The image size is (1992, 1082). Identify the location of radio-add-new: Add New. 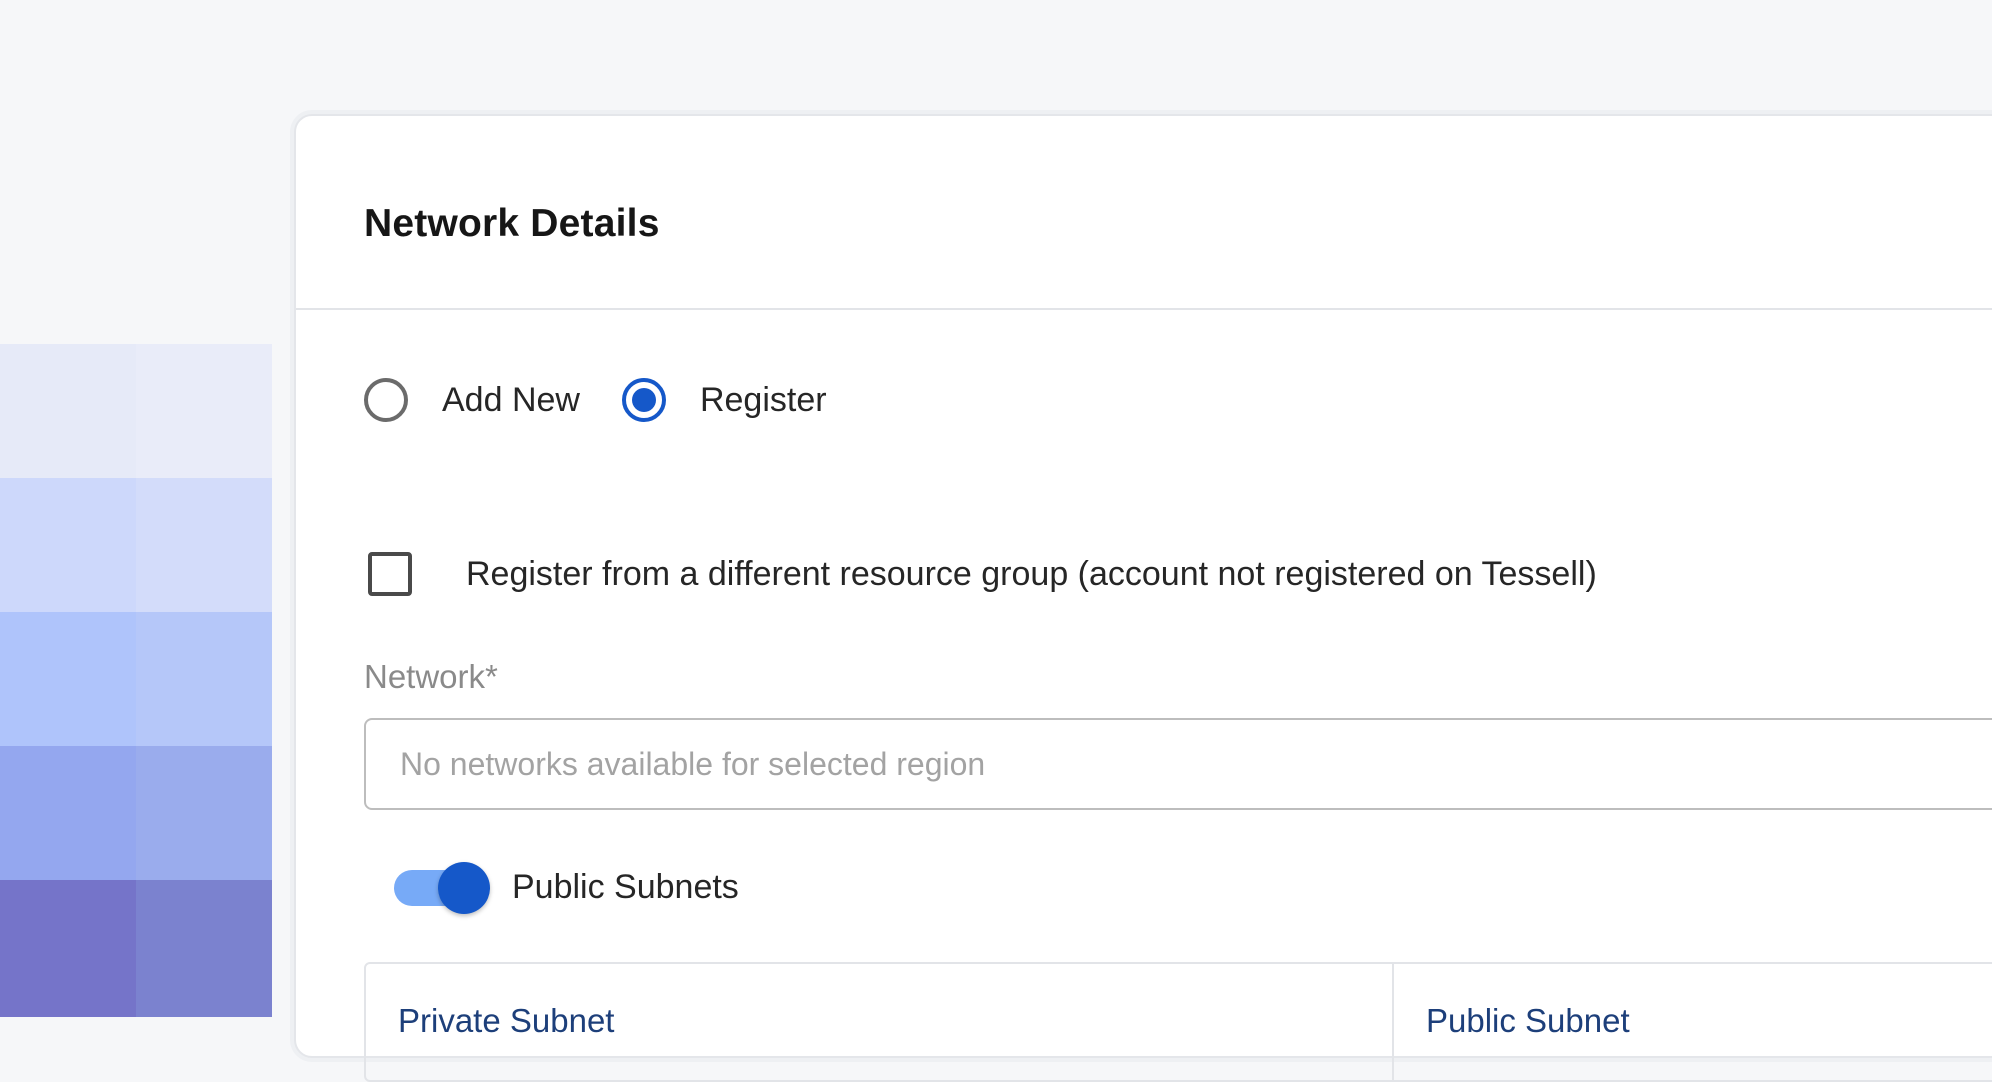
(472, 400).